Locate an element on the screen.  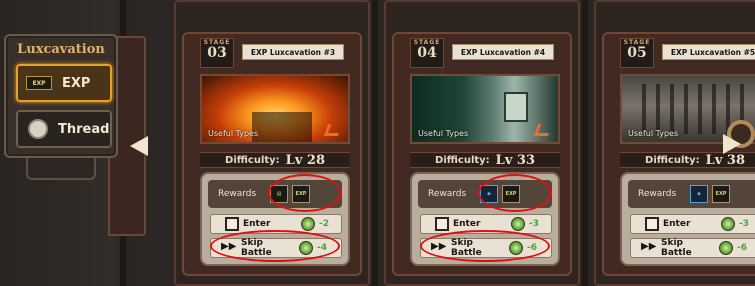
menu-item-thread: Thread is located at coordinates (64, 129).